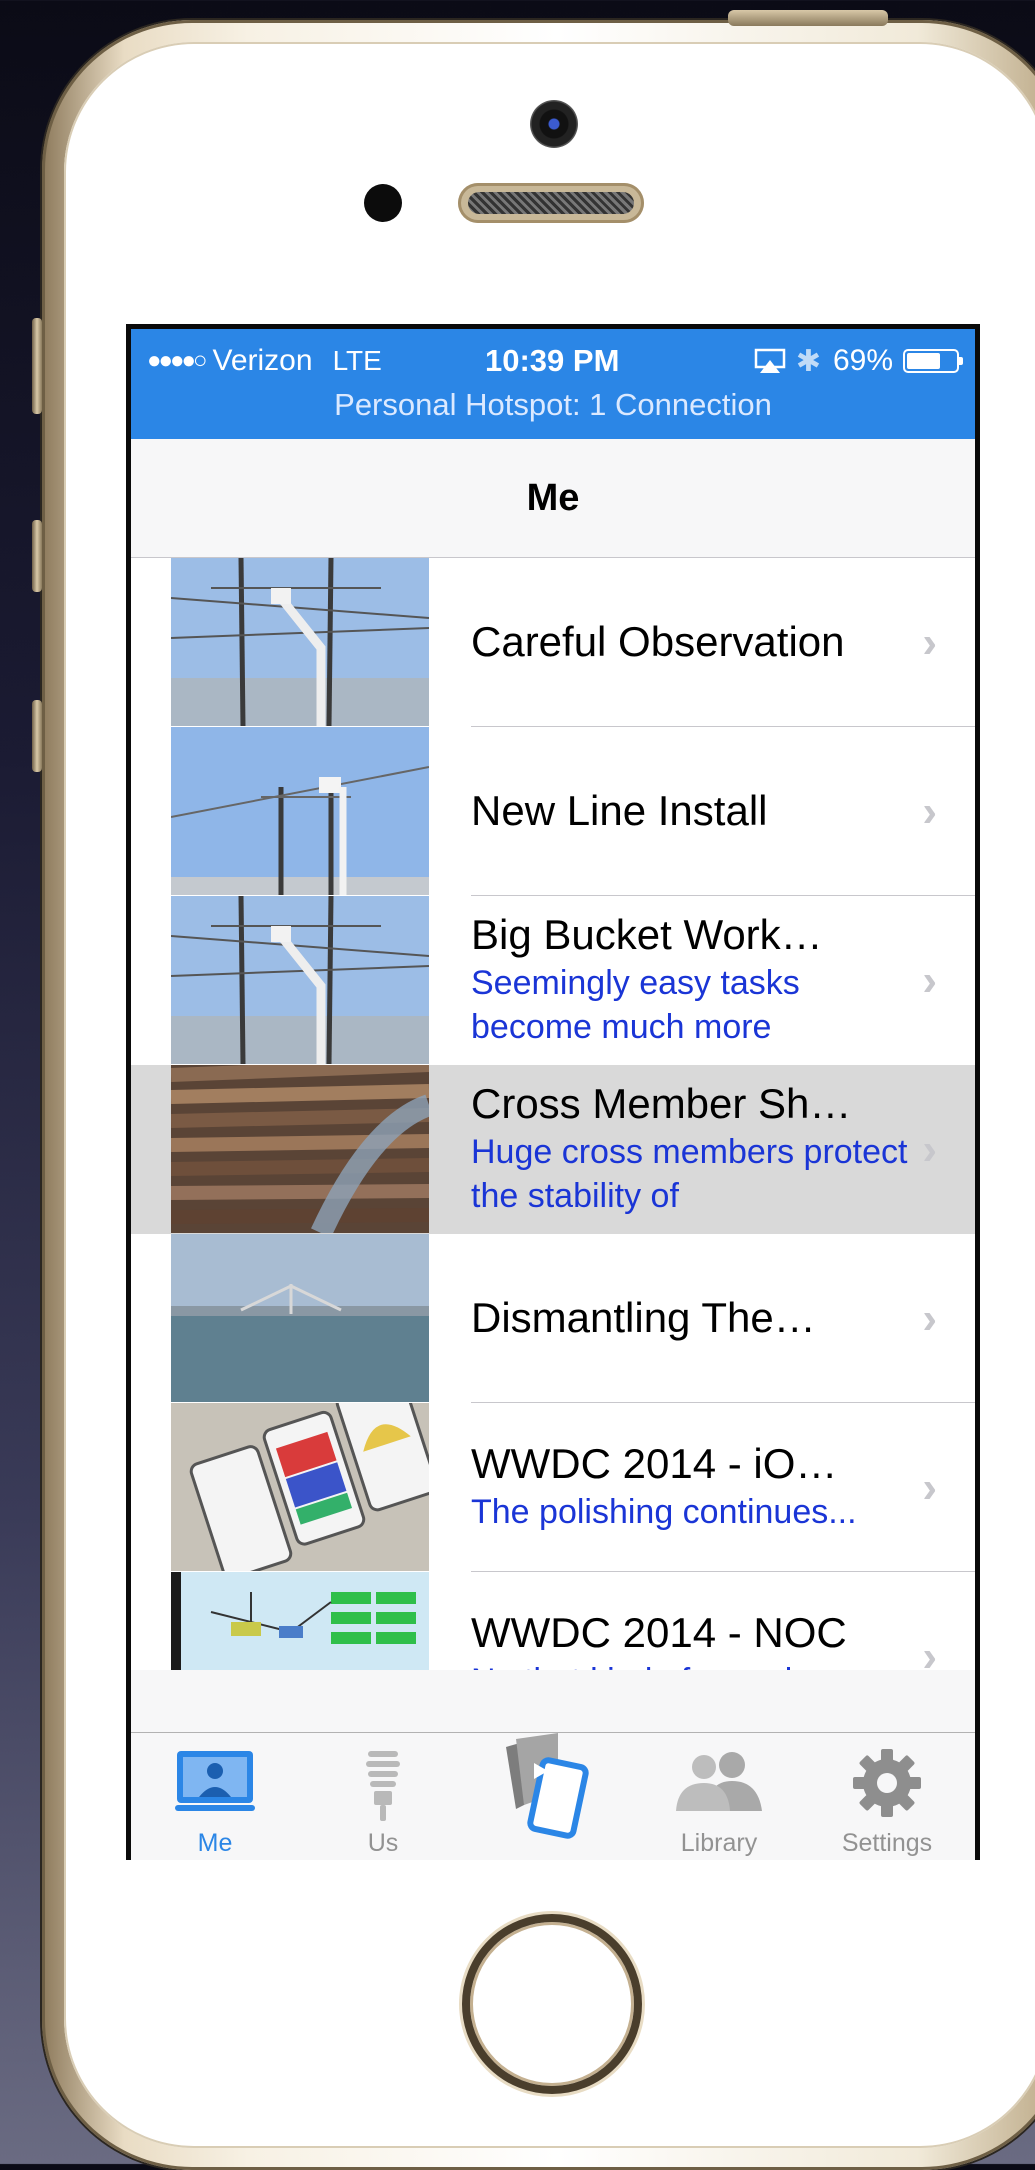 This screenshot has width=1035, height=2170. I want to click on story-text: WWDC 2014 - NOC No that kind of speed, so click(693, 1621).